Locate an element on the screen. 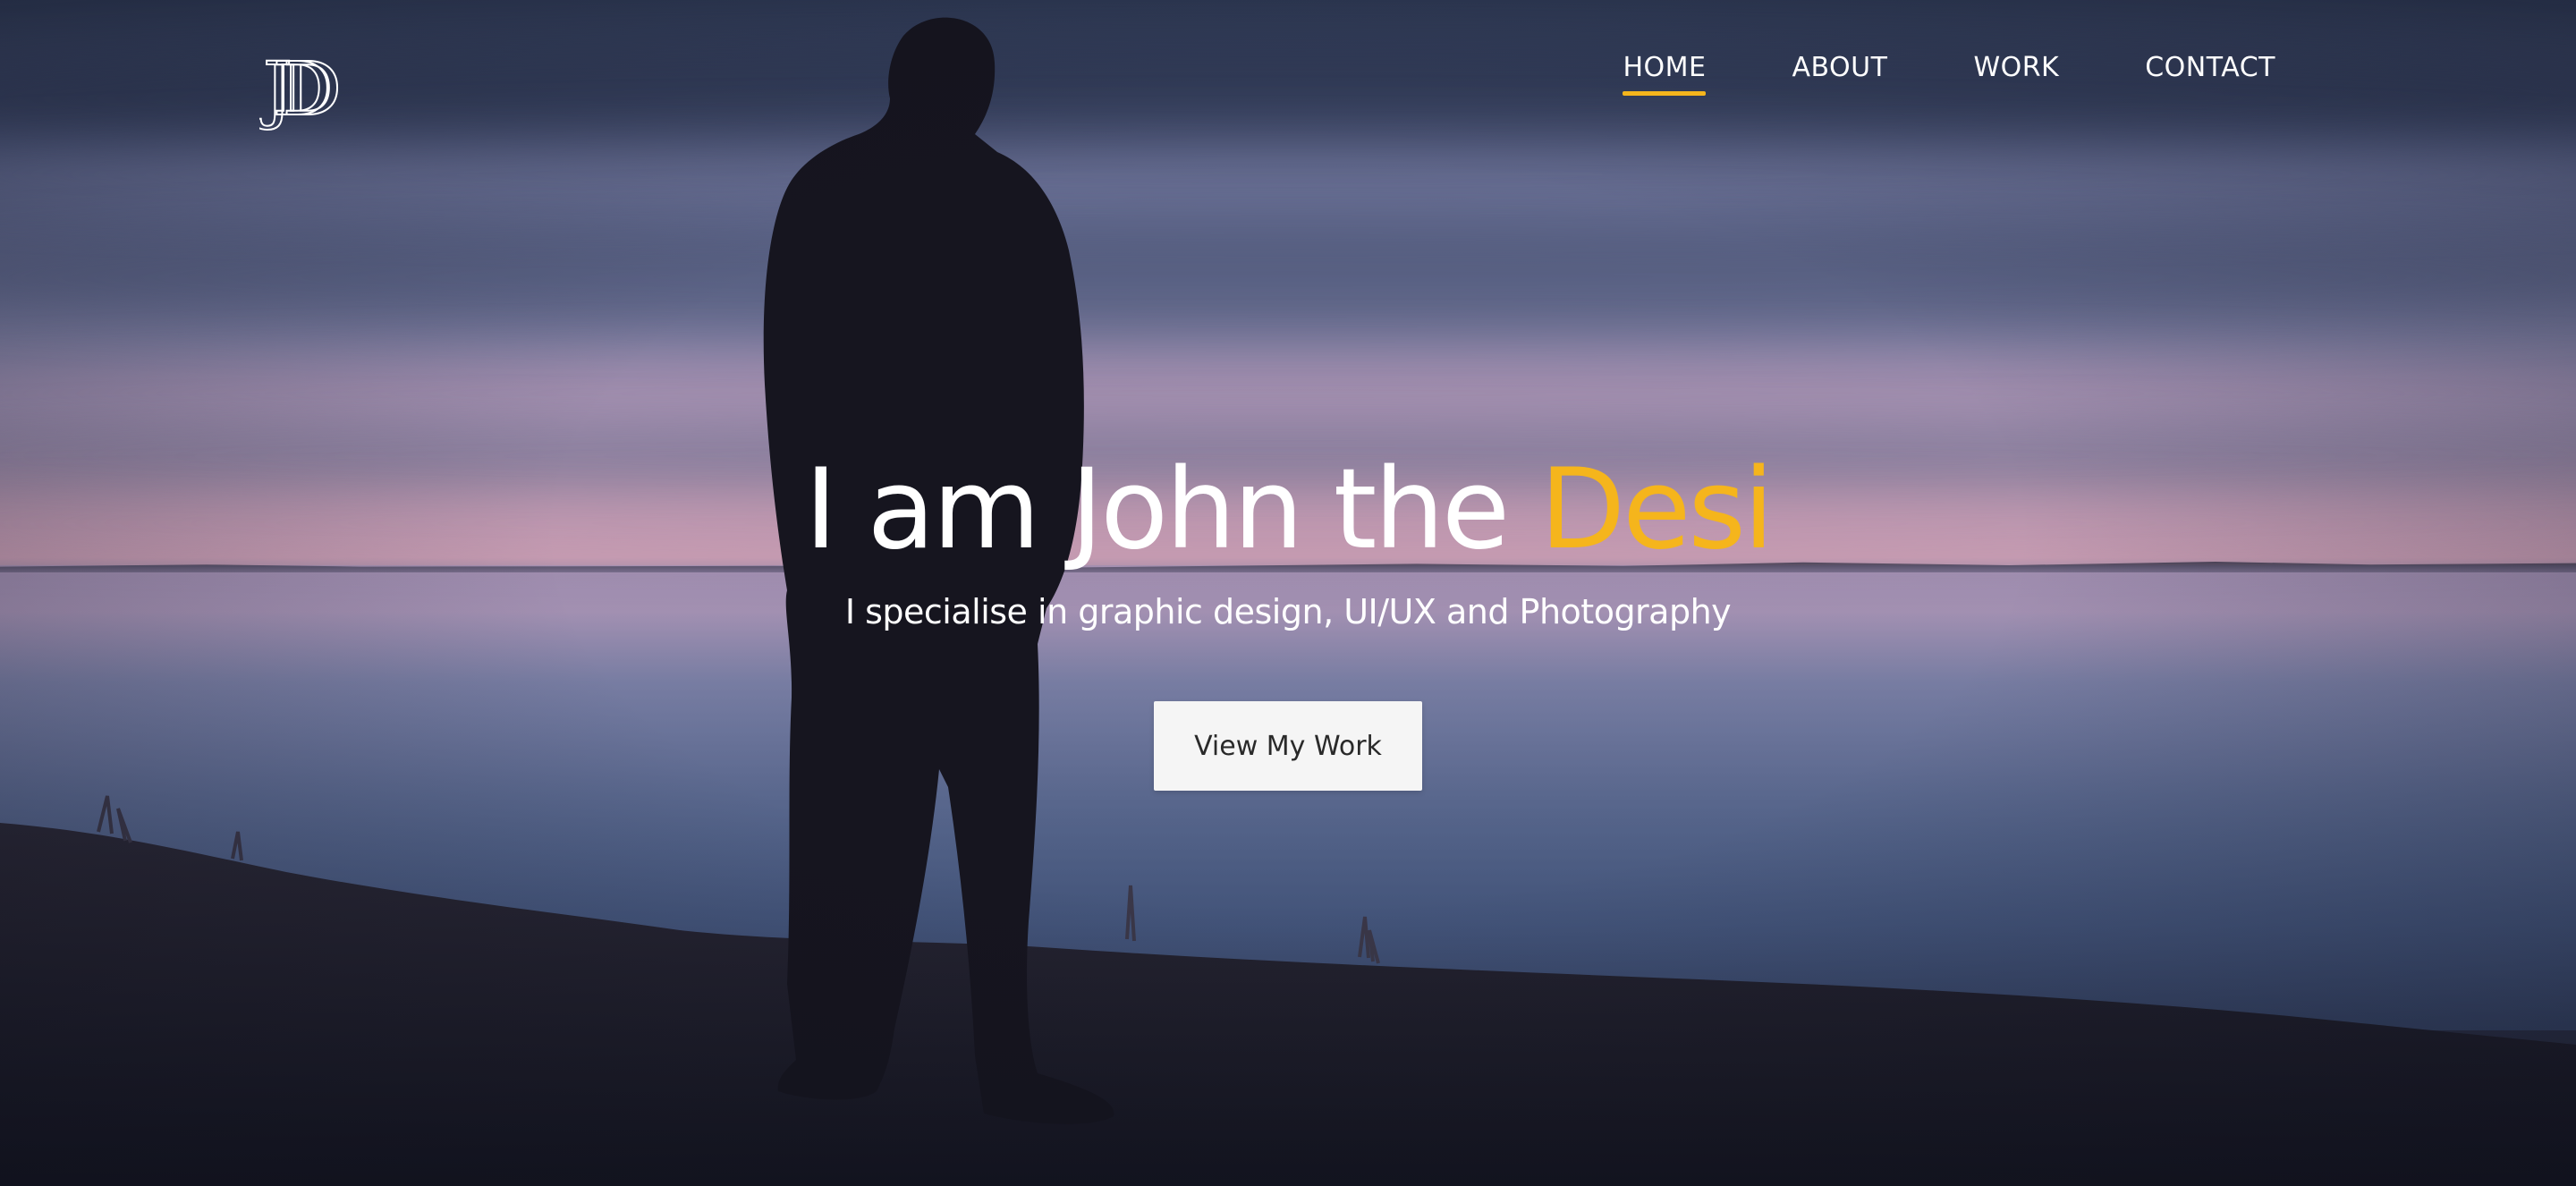 The width and height of the screenshot is (2576, 1186). main-nav: HOME ABOUT WORK CONTACT is located at coordinates (1949, 74).